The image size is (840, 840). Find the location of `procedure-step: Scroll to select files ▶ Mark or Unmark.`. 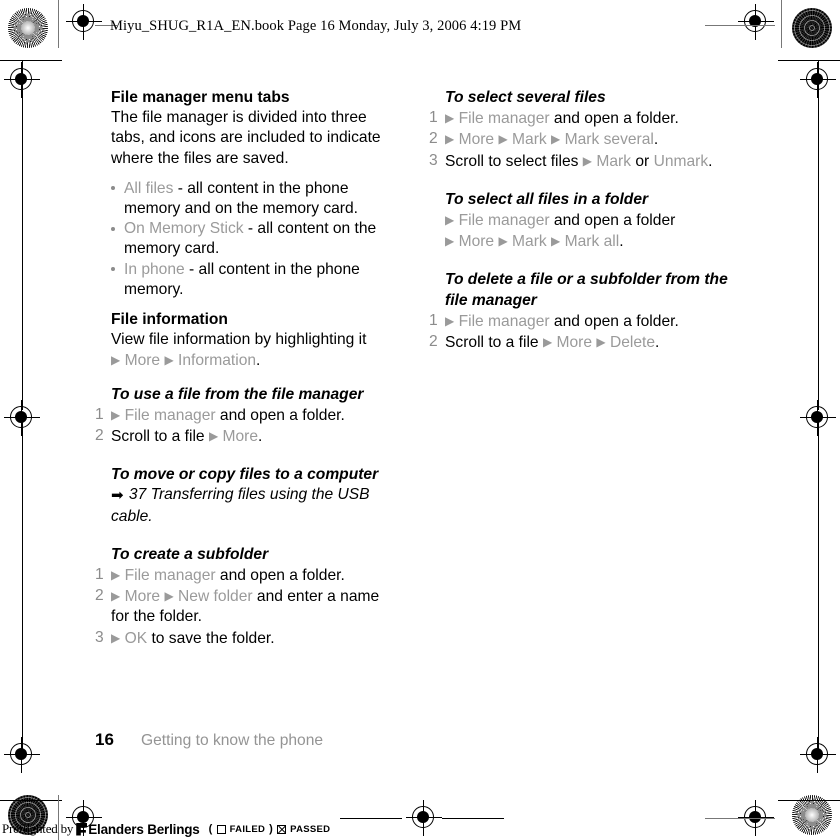

procedure-step: Scroll to select files ▶ Mark or Unmark. is located at coordinates (579, 161).